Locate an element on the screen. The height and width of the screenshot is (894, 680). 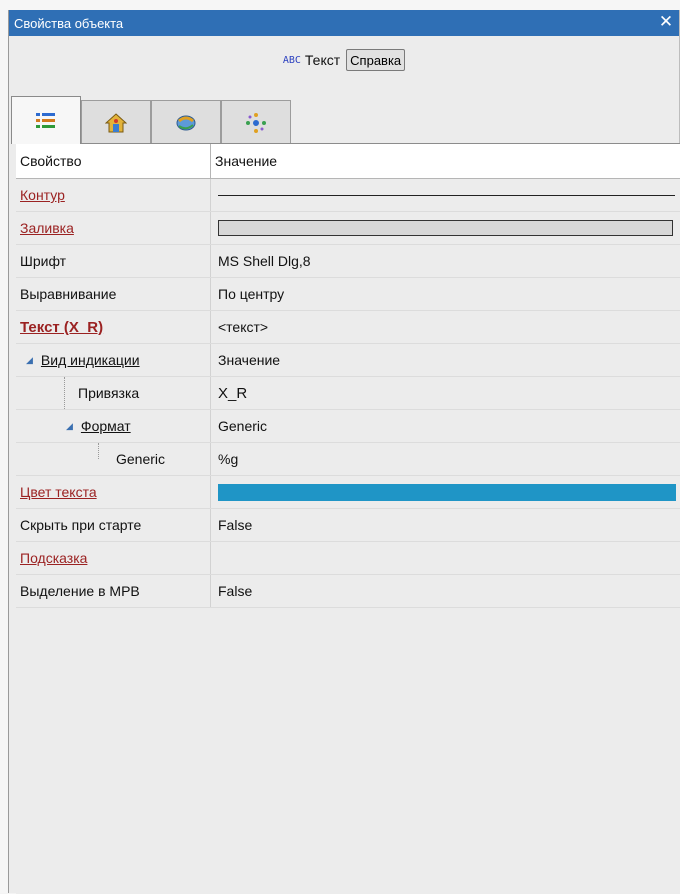
property-value: Значение is located at coordinates (445, 360).